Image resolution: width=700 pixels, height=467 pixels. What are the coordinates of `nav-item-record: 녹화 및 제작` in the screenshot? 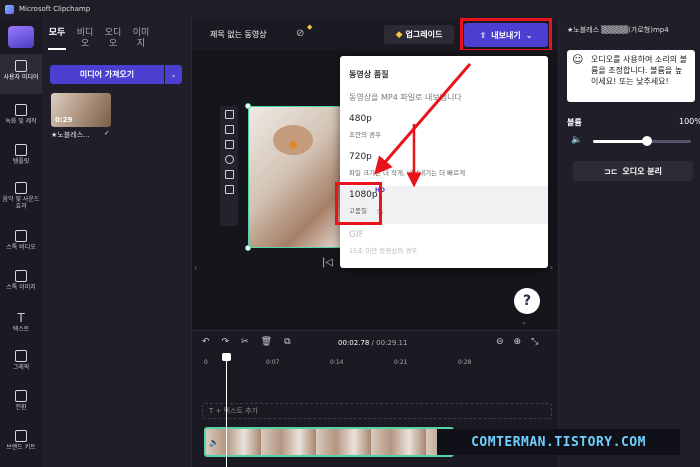 It's located at (21, 118).